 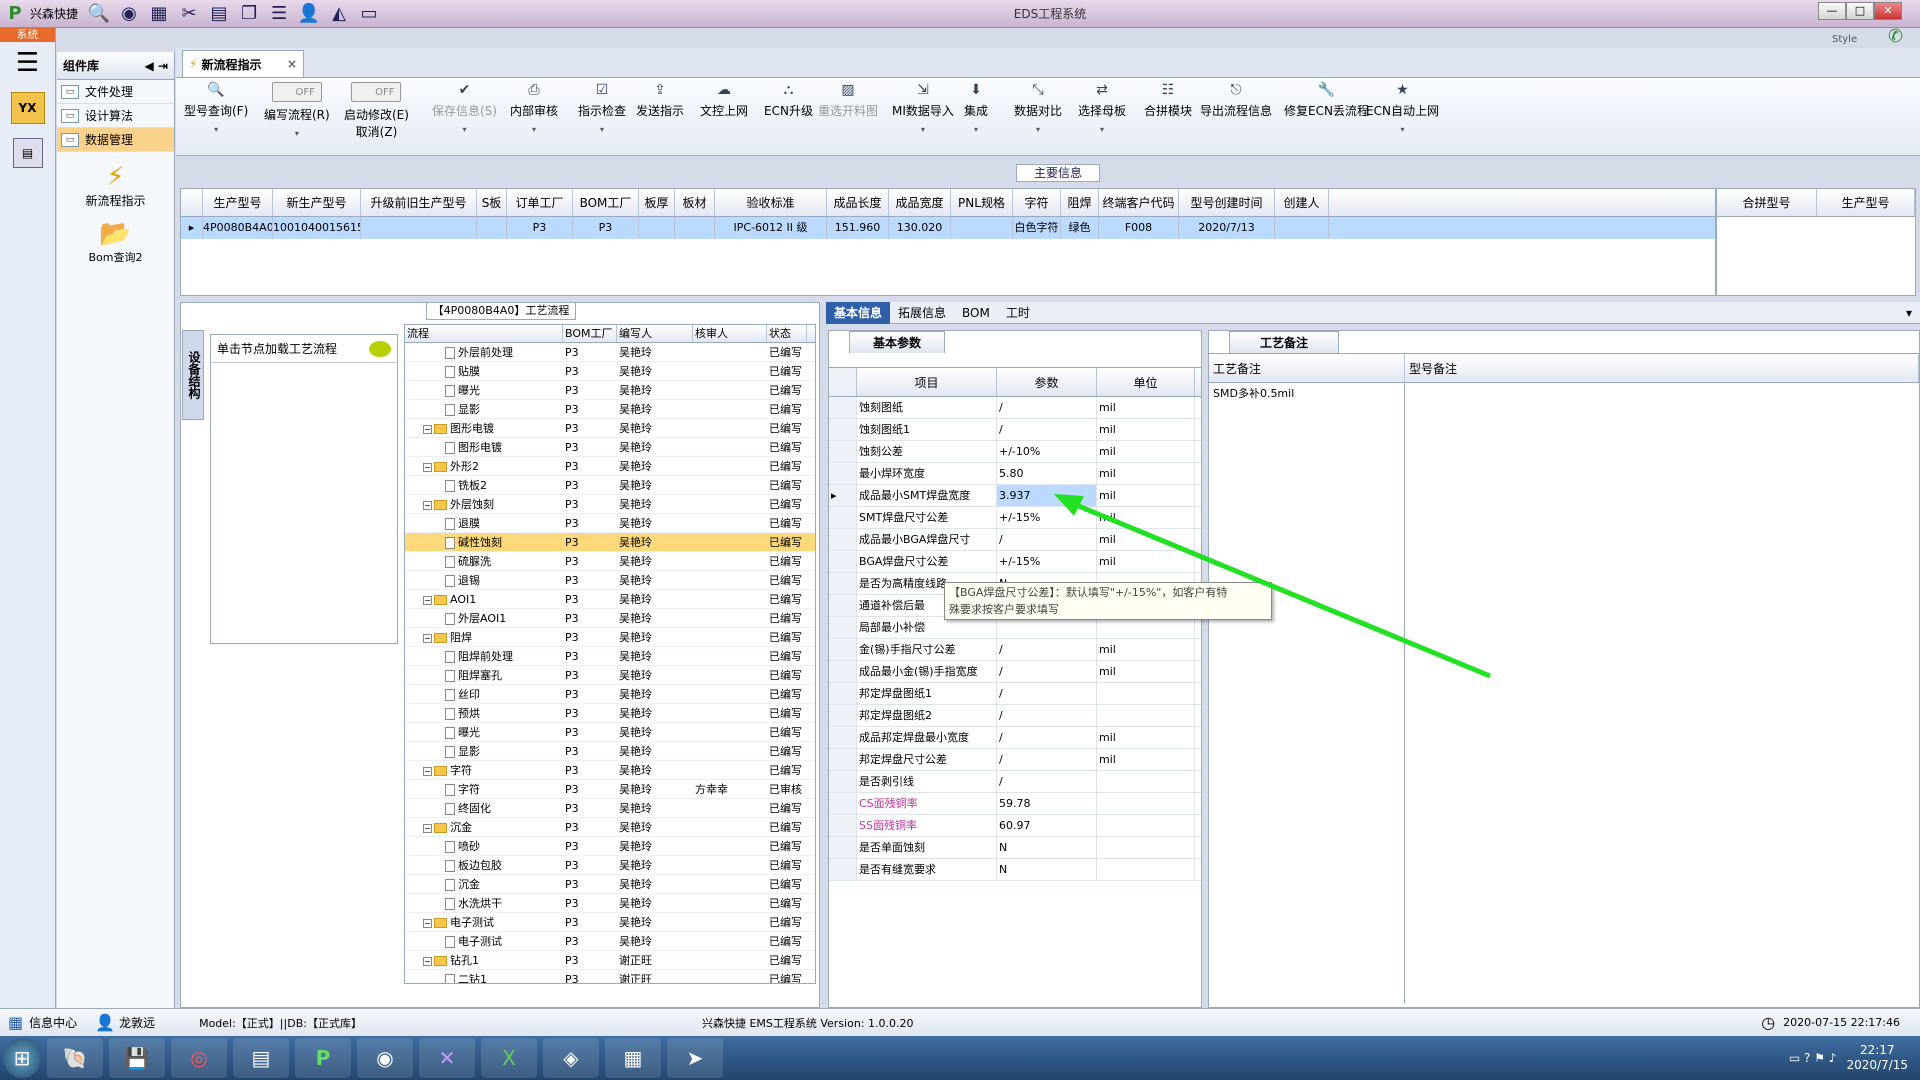 I want to click on grid-col-header: 成品长度, so click(x=858, y=202).